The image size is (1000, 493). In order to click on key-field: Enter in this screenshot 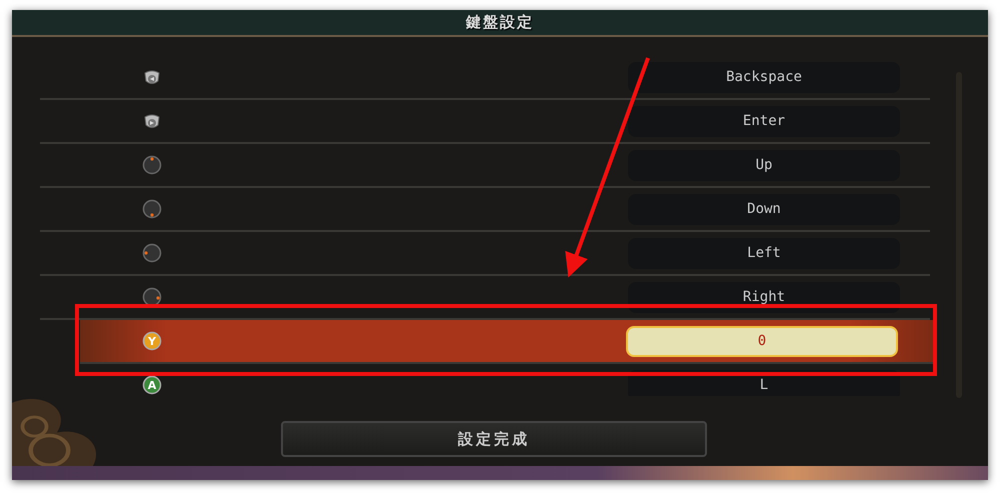, I will do `click(764, 121)`.